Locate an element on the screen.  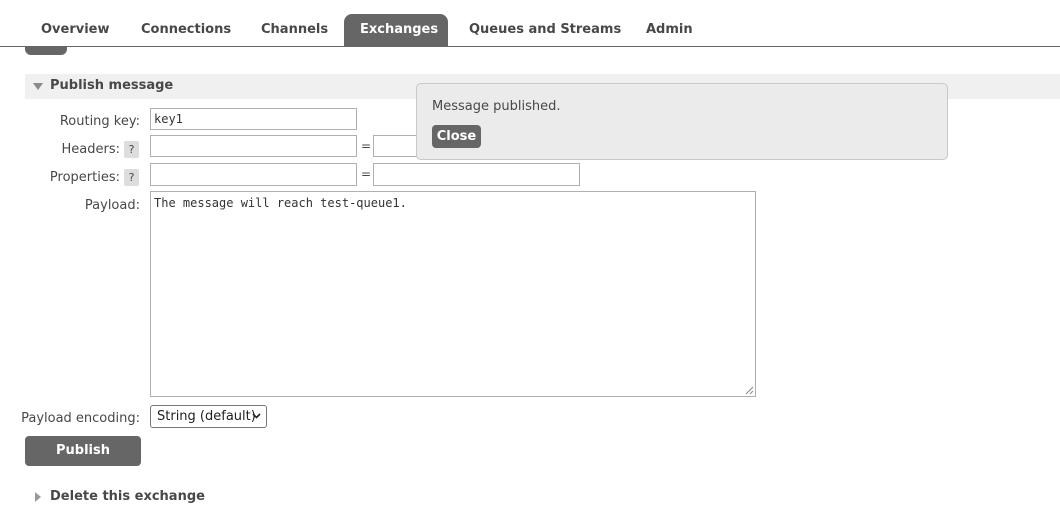
close-button: Close is located at coordinates (456, 136).